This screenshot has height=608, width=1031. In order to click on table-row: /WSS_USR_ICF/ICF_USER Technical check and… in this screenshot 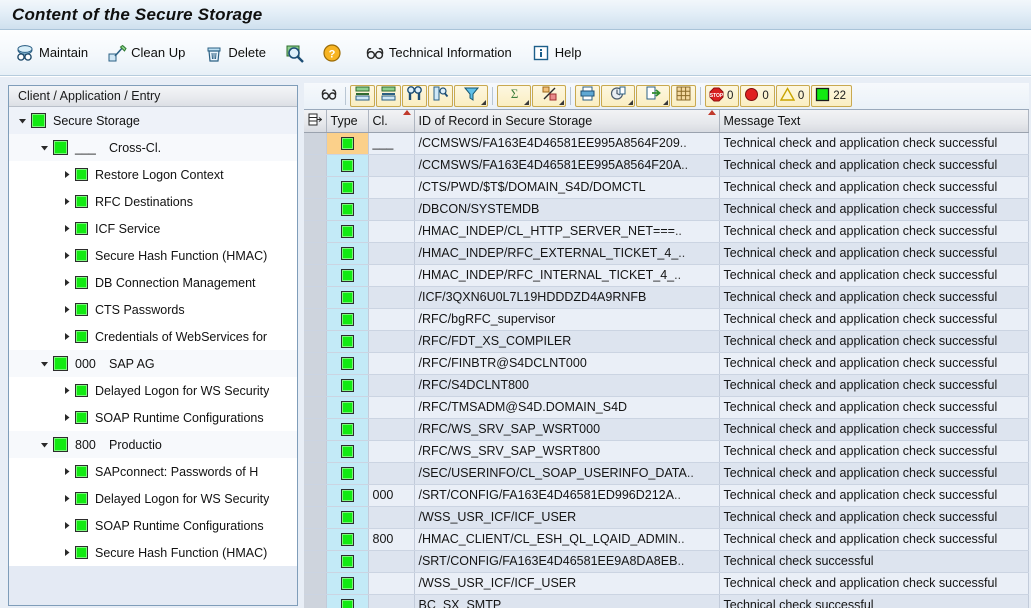, I will do `click(666, 517)`.